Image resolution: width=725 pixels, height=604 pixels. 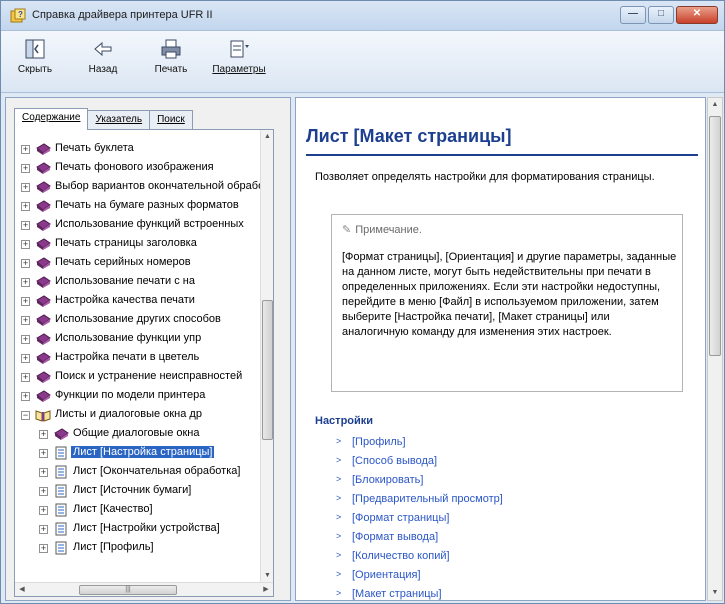 I want to click on tree-item: + Печать на бумаге разных форматов, so click(x=138, y=206).